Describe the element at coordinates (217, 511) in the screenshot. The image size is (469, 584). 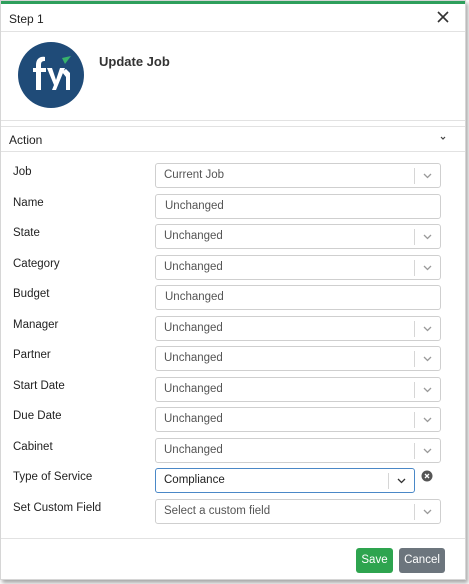
I see `field-placeholder: Select a custom field` at that location.